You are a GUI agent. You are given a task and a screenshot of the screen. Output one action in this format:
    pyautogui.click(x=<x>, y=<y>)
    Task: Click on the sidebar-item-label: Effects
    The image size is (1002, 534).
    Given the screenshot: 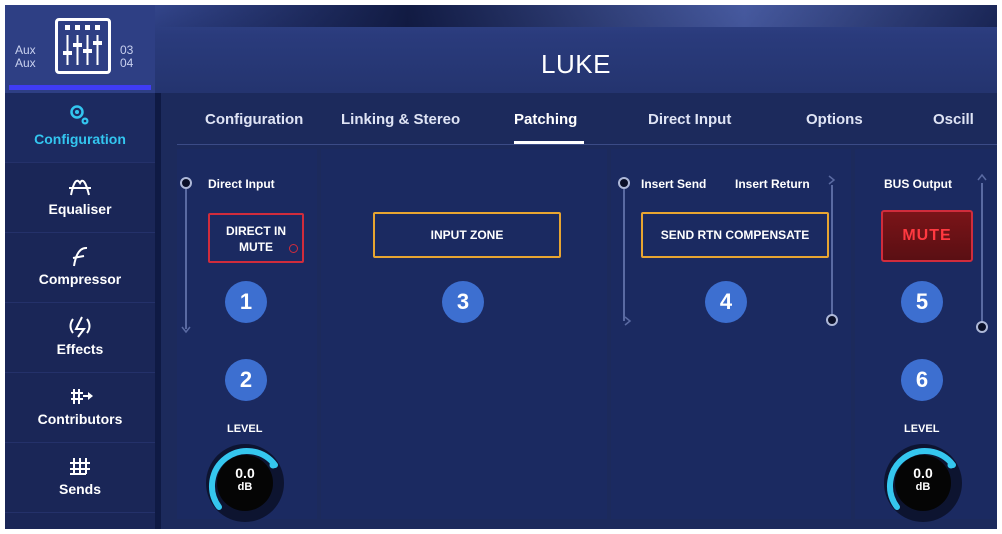 What is the action you would take?
    pyautogui.click(x=80, y=349)
    